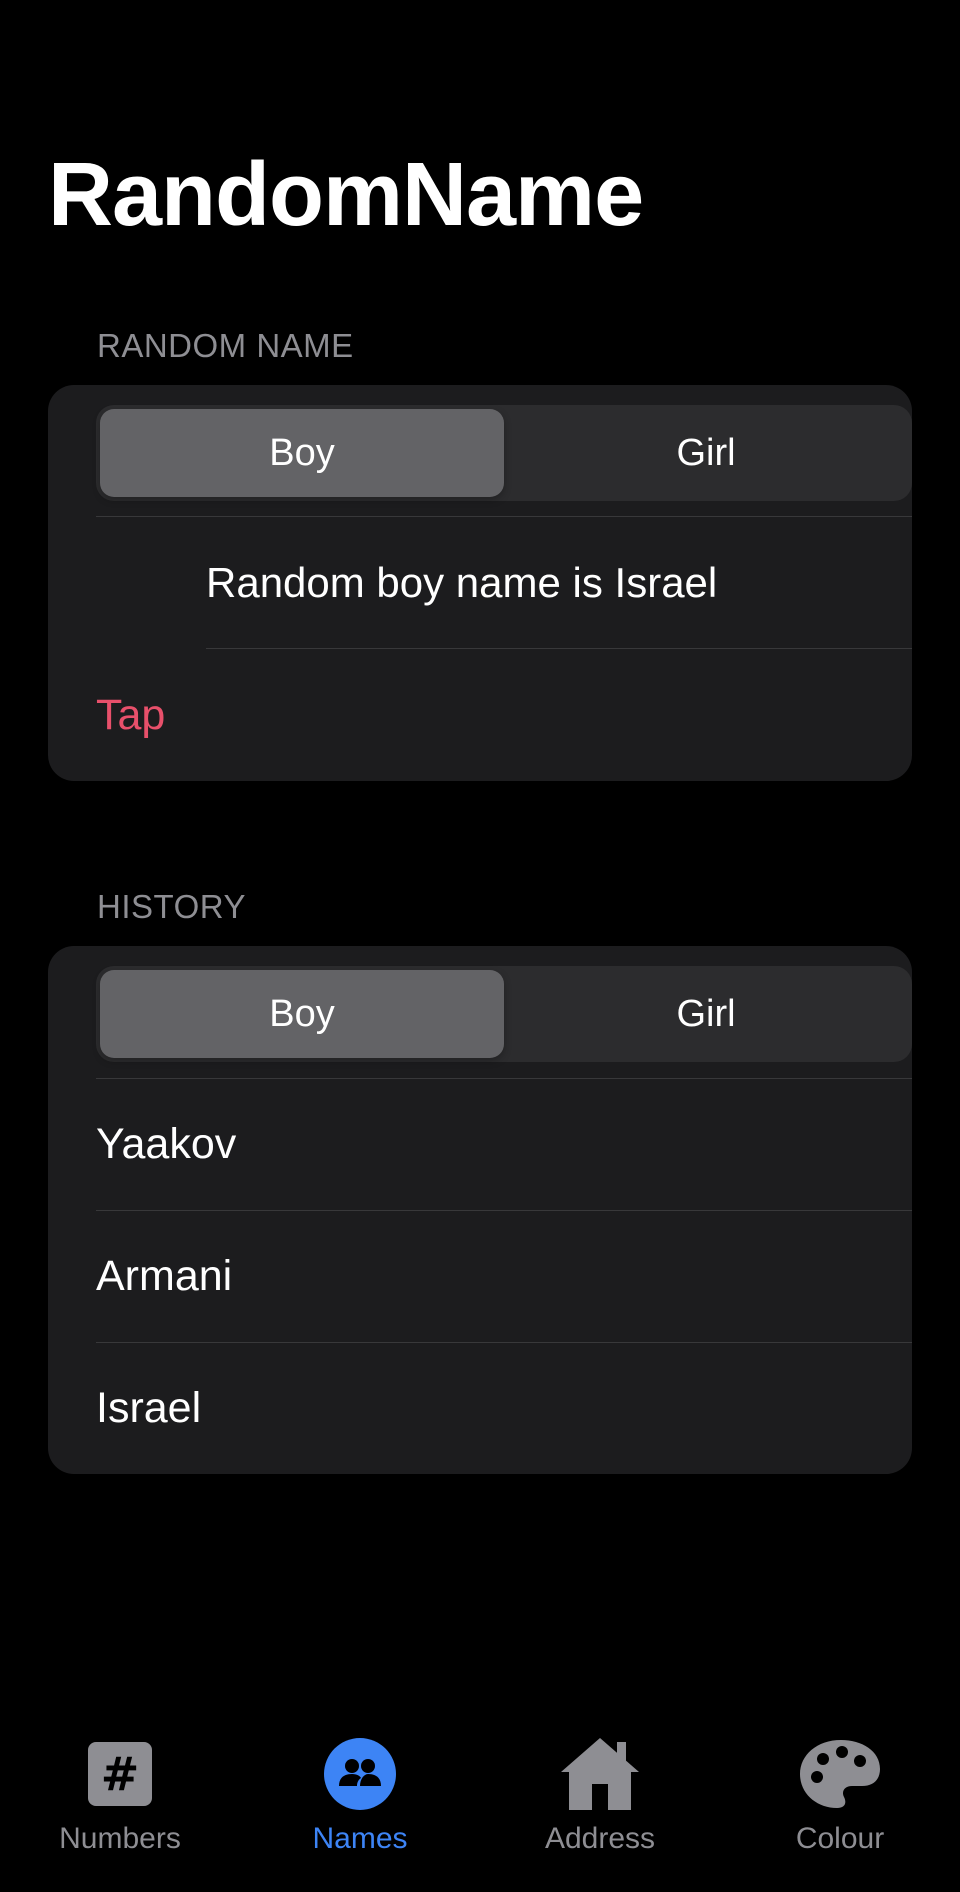  I want to click on divider, so click(559, 648).